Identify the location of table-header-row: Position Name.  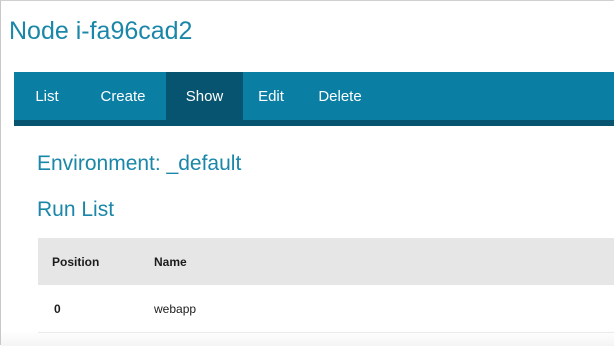
(326, 261).